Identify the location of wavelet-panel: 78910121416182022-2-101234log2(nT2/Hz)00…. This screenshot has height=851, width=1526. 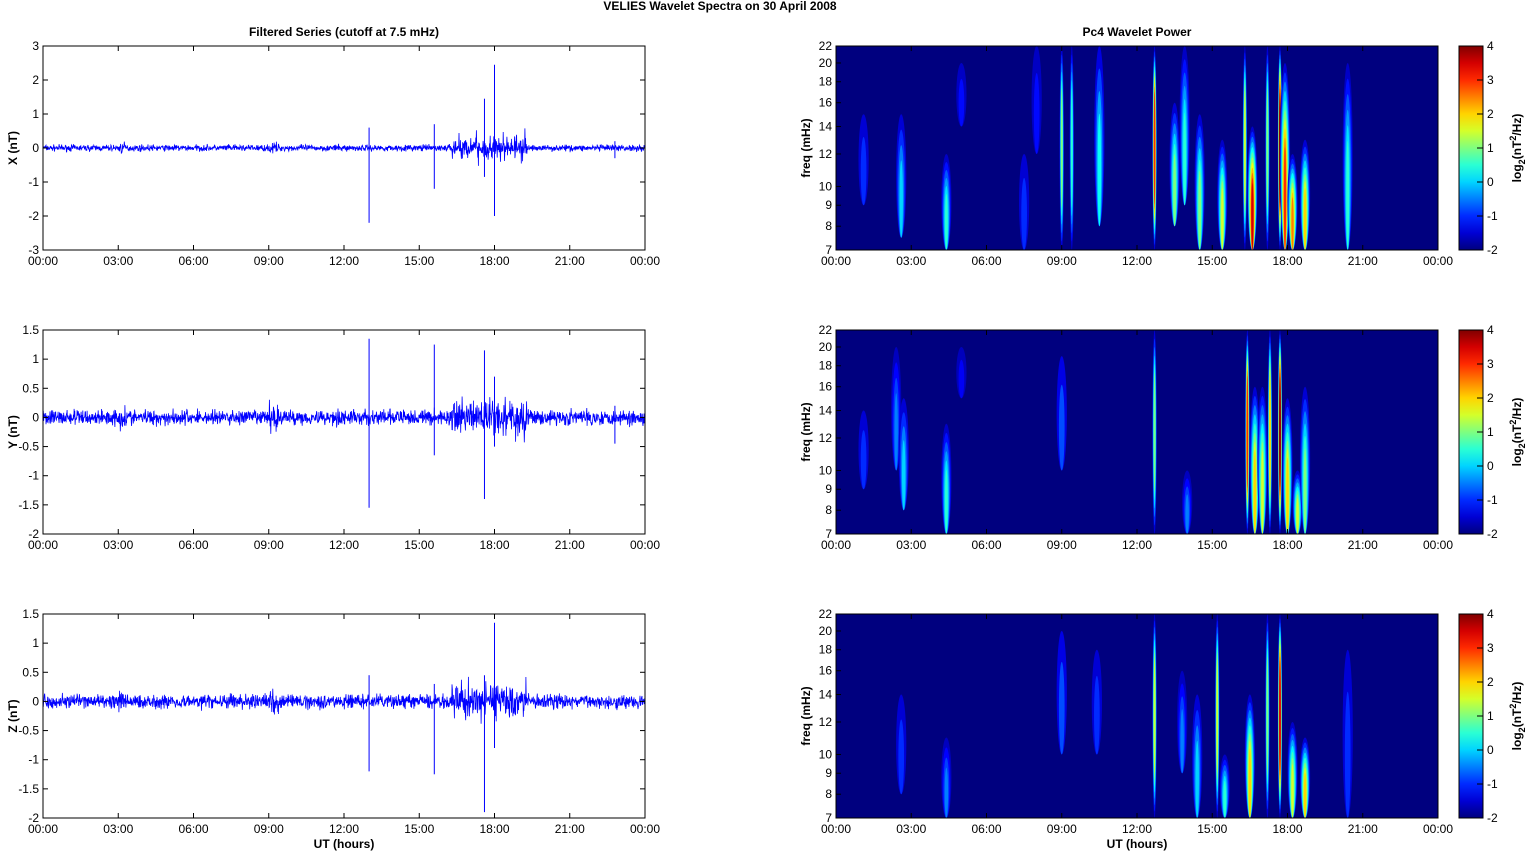
(1162, 729).